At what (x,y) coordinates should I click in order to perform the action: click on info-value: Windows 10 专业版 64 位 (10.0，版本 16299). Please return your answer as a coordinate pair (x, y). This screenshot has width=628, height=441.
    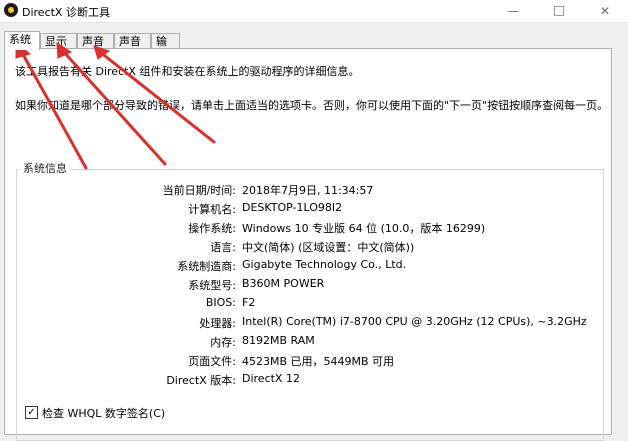
    Looking at the image, I should click on (364, 228).